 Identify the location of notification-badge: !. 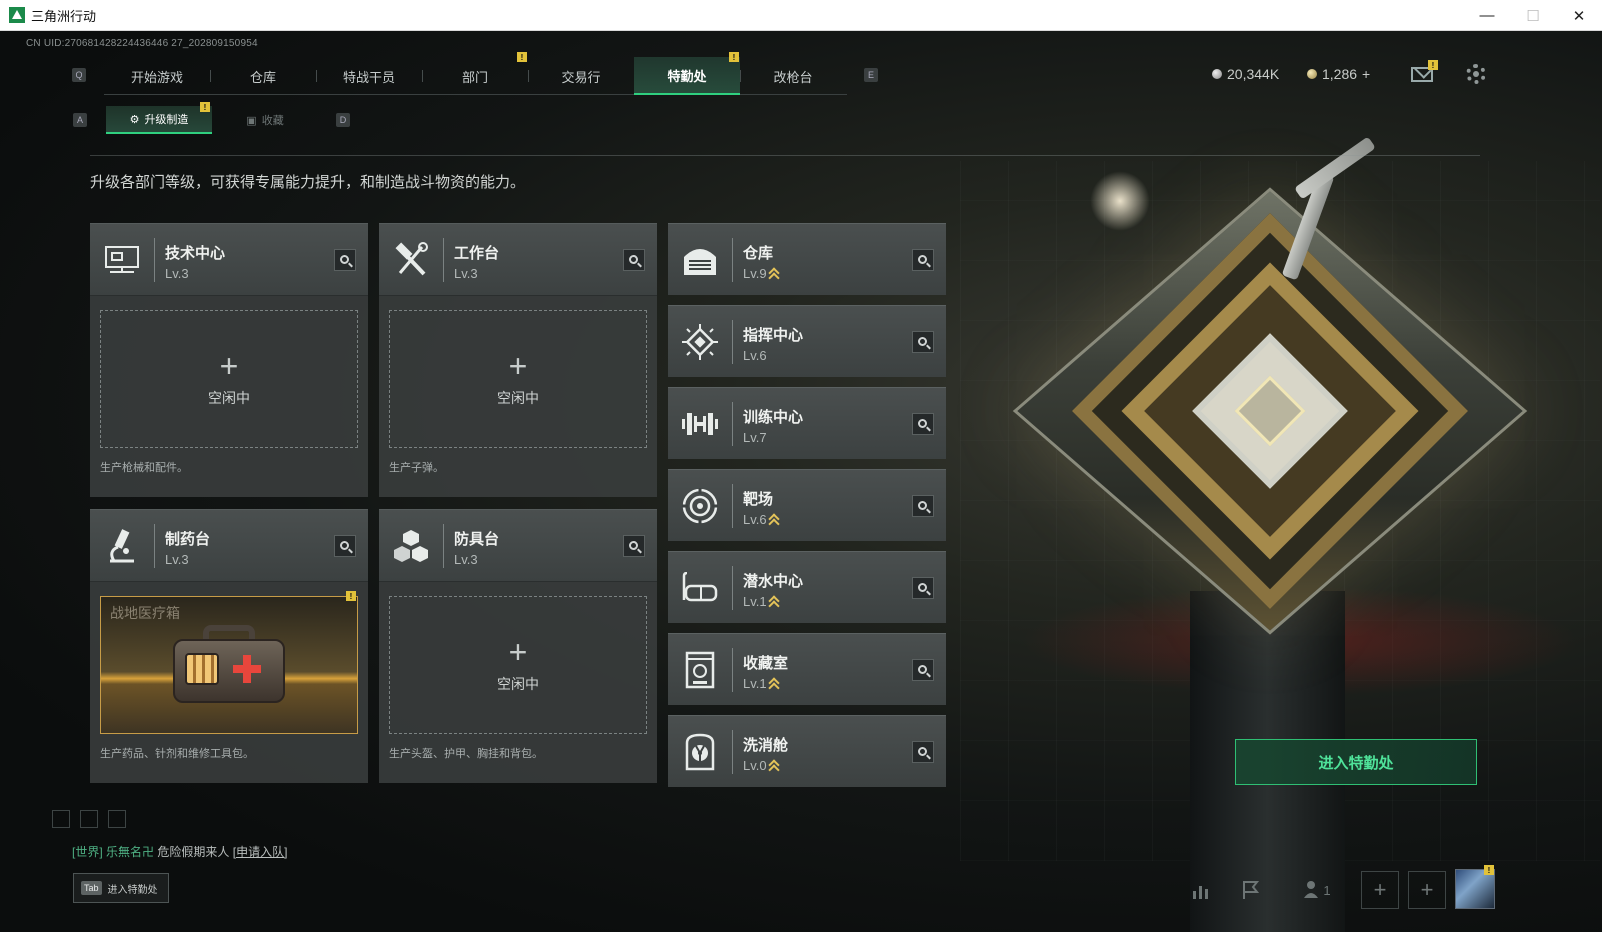
(522, 57).